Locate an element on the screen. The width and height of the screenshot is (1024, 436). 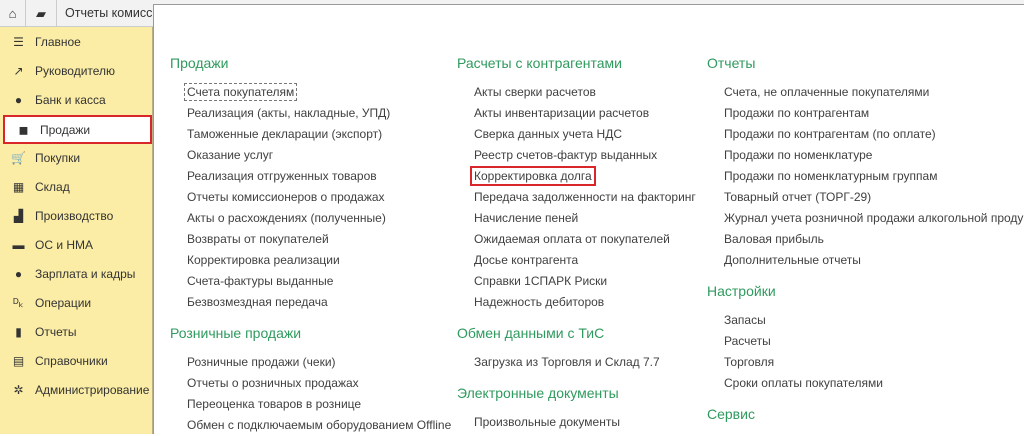
sidebar-item-label: Руководителю is located at coordinates (75, 70).